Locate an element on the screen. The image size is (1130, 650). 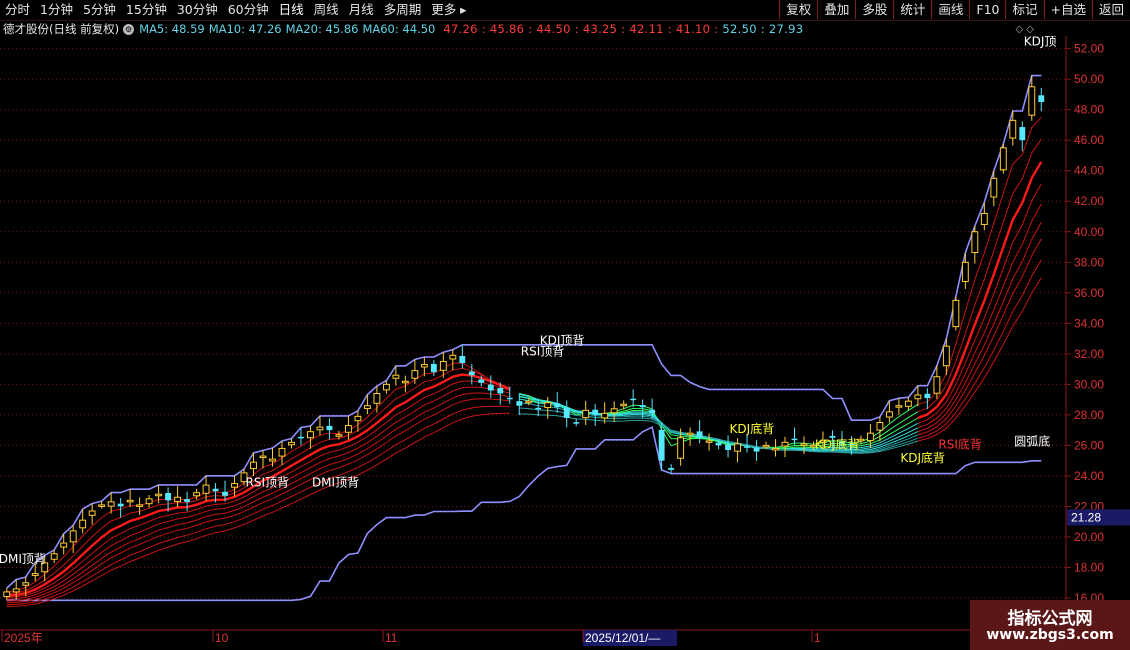
period-tab-2: 5分钟 is located at coordinates (99, 10).